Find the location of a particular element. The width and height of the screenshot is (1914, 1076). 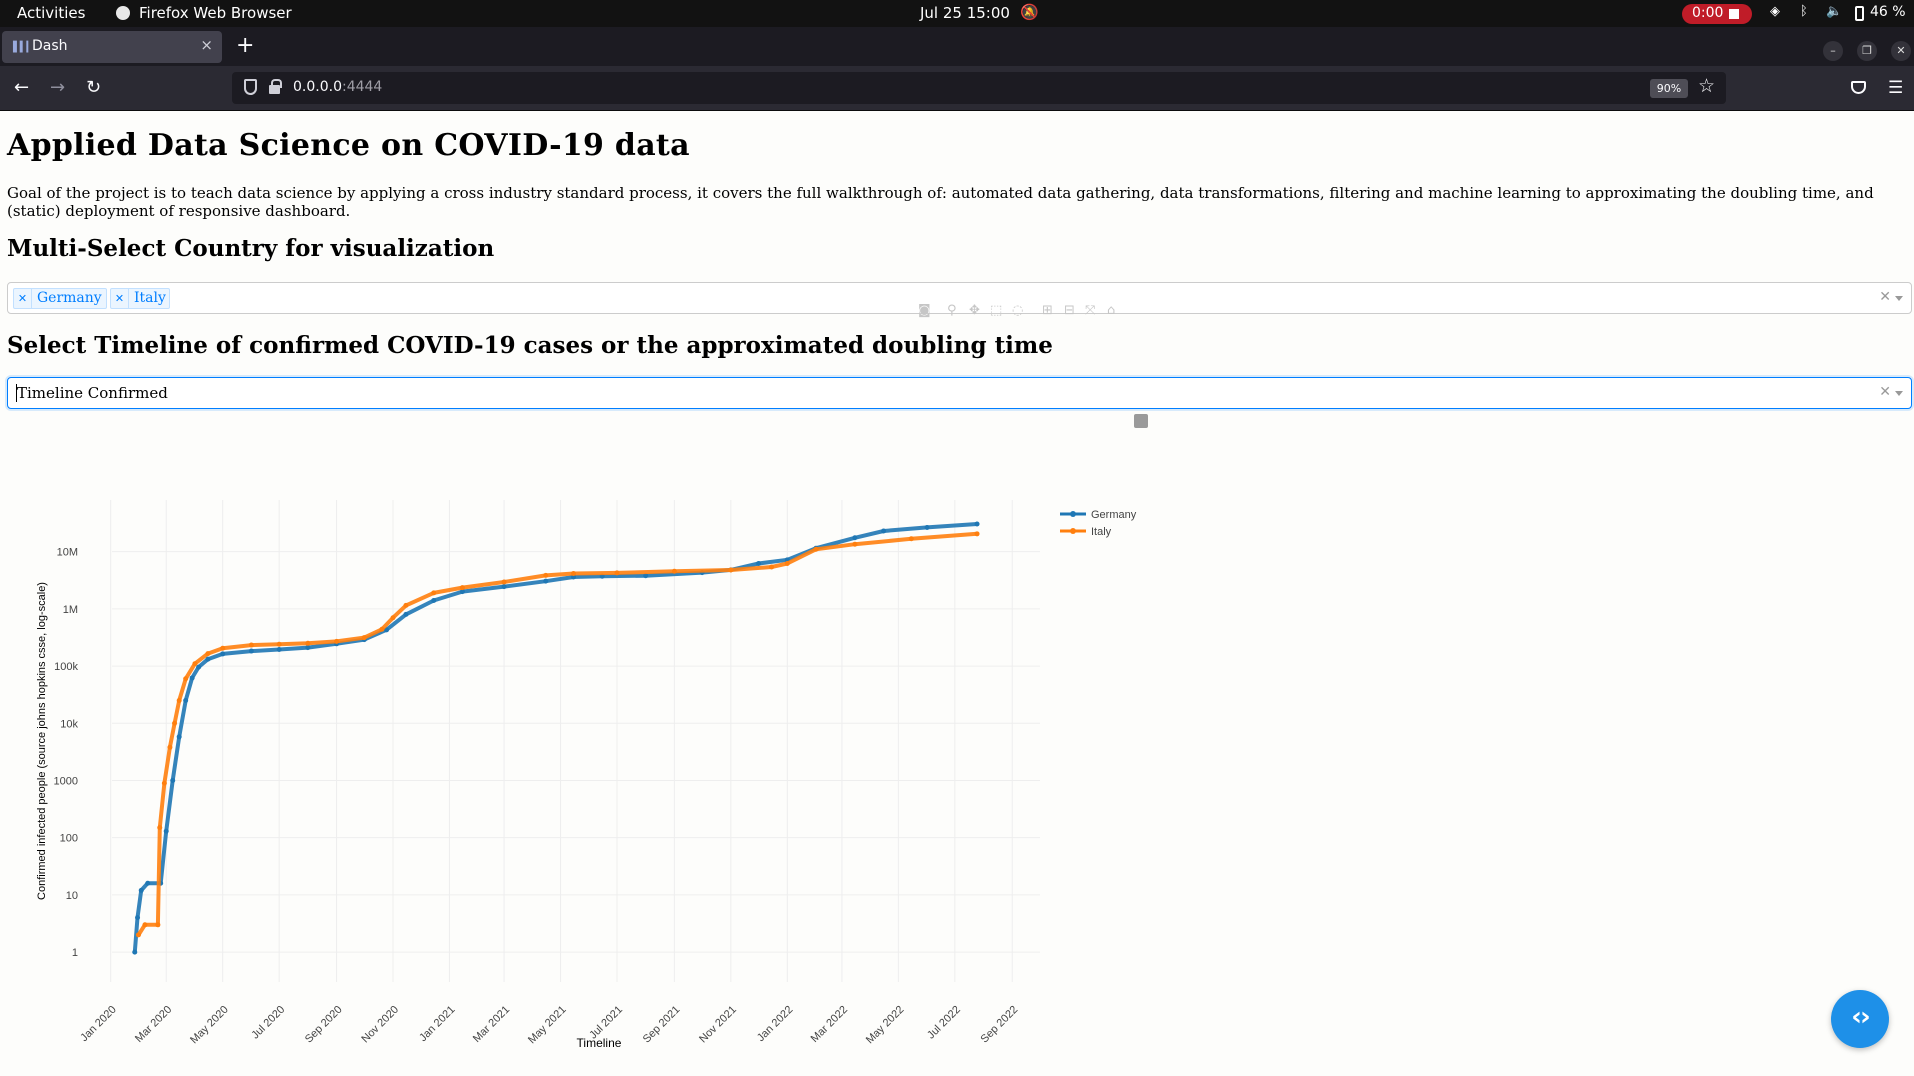

screen-record-indicator: 0:00 is located at coordinates (1717, 14).